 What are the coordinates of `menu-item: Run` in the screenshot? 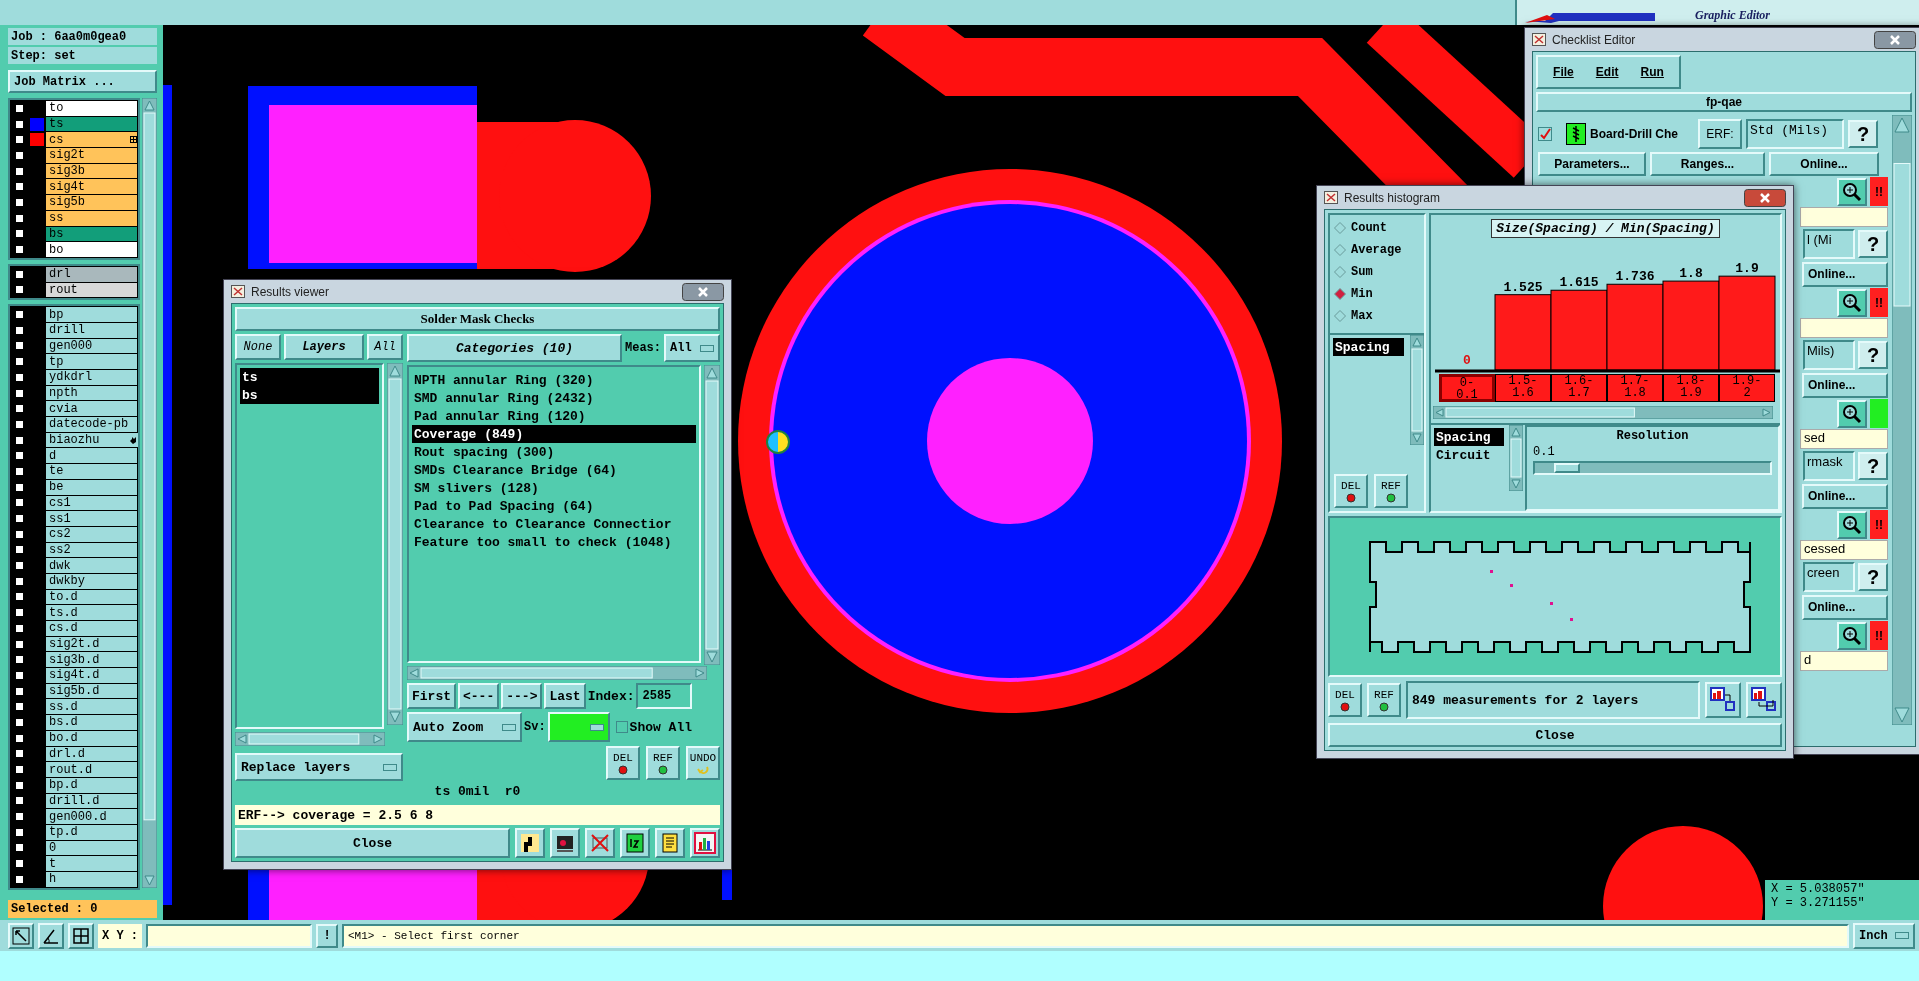 It's located at (1652, 72).